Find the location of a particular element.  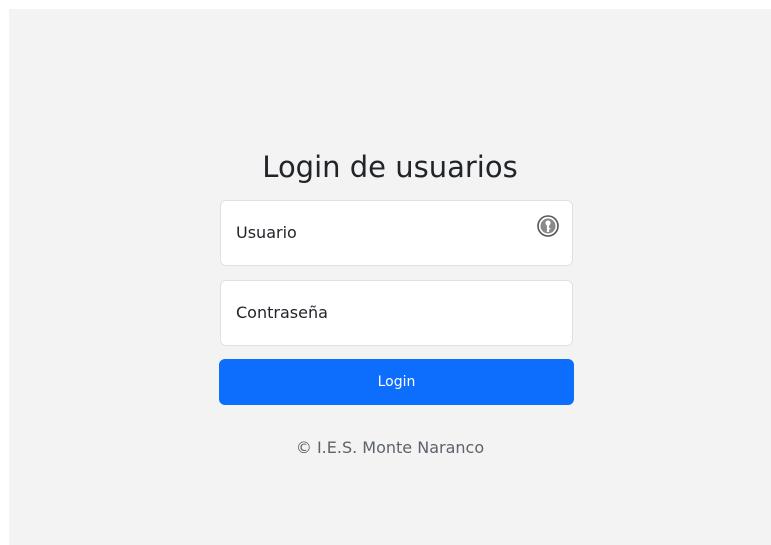

username-field: Usuario is located at coordinates (396, 233).